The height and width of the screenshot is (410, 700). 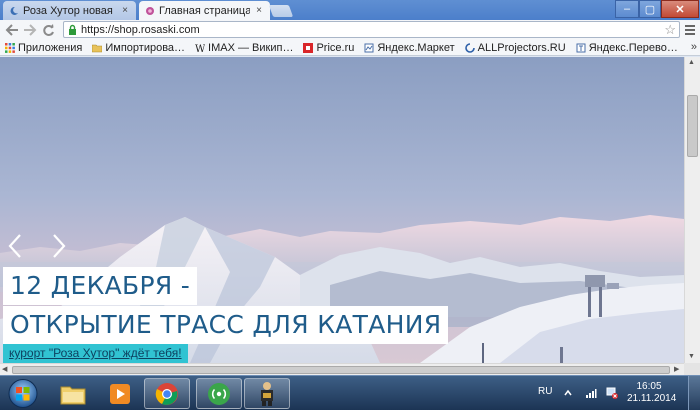 What do you see at coordinates (308, 47) in the screenshot?
I see `price-ru-icon` at bounding box center [308, 47].